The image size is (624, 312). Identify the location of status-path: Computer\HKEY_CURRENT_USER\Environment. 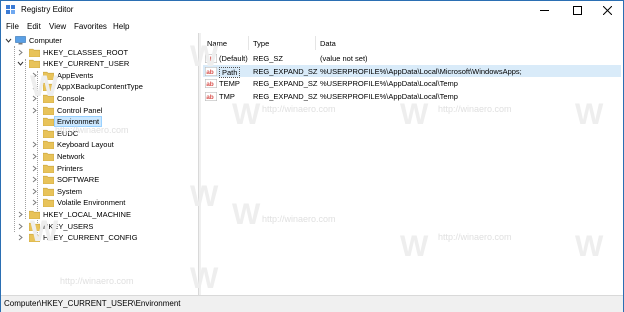
(92, 303).